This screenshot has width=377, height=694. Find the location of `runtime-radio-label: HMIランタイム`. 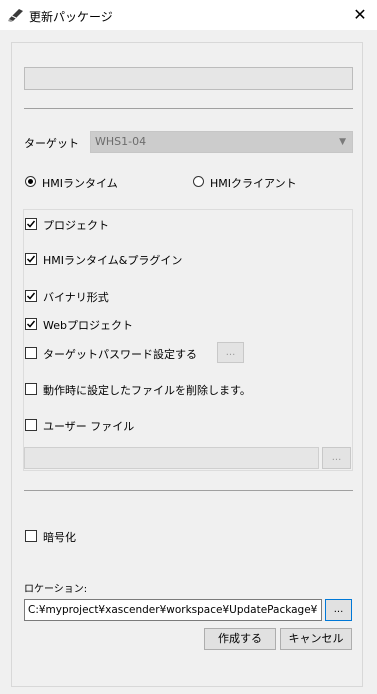

runtime-radio-label: HMIランタイム is located at coordinates (80, 183).